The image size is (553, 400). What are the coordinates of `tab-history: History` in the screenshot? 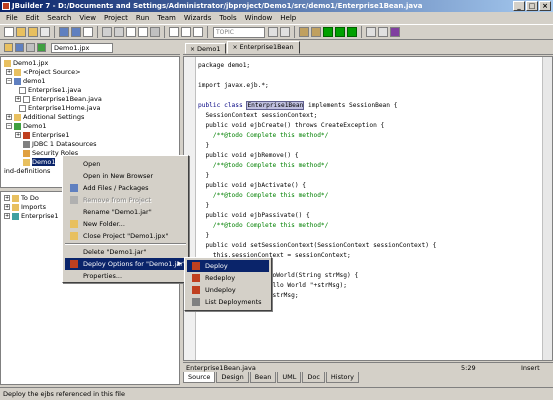 It's located at (342, 377).